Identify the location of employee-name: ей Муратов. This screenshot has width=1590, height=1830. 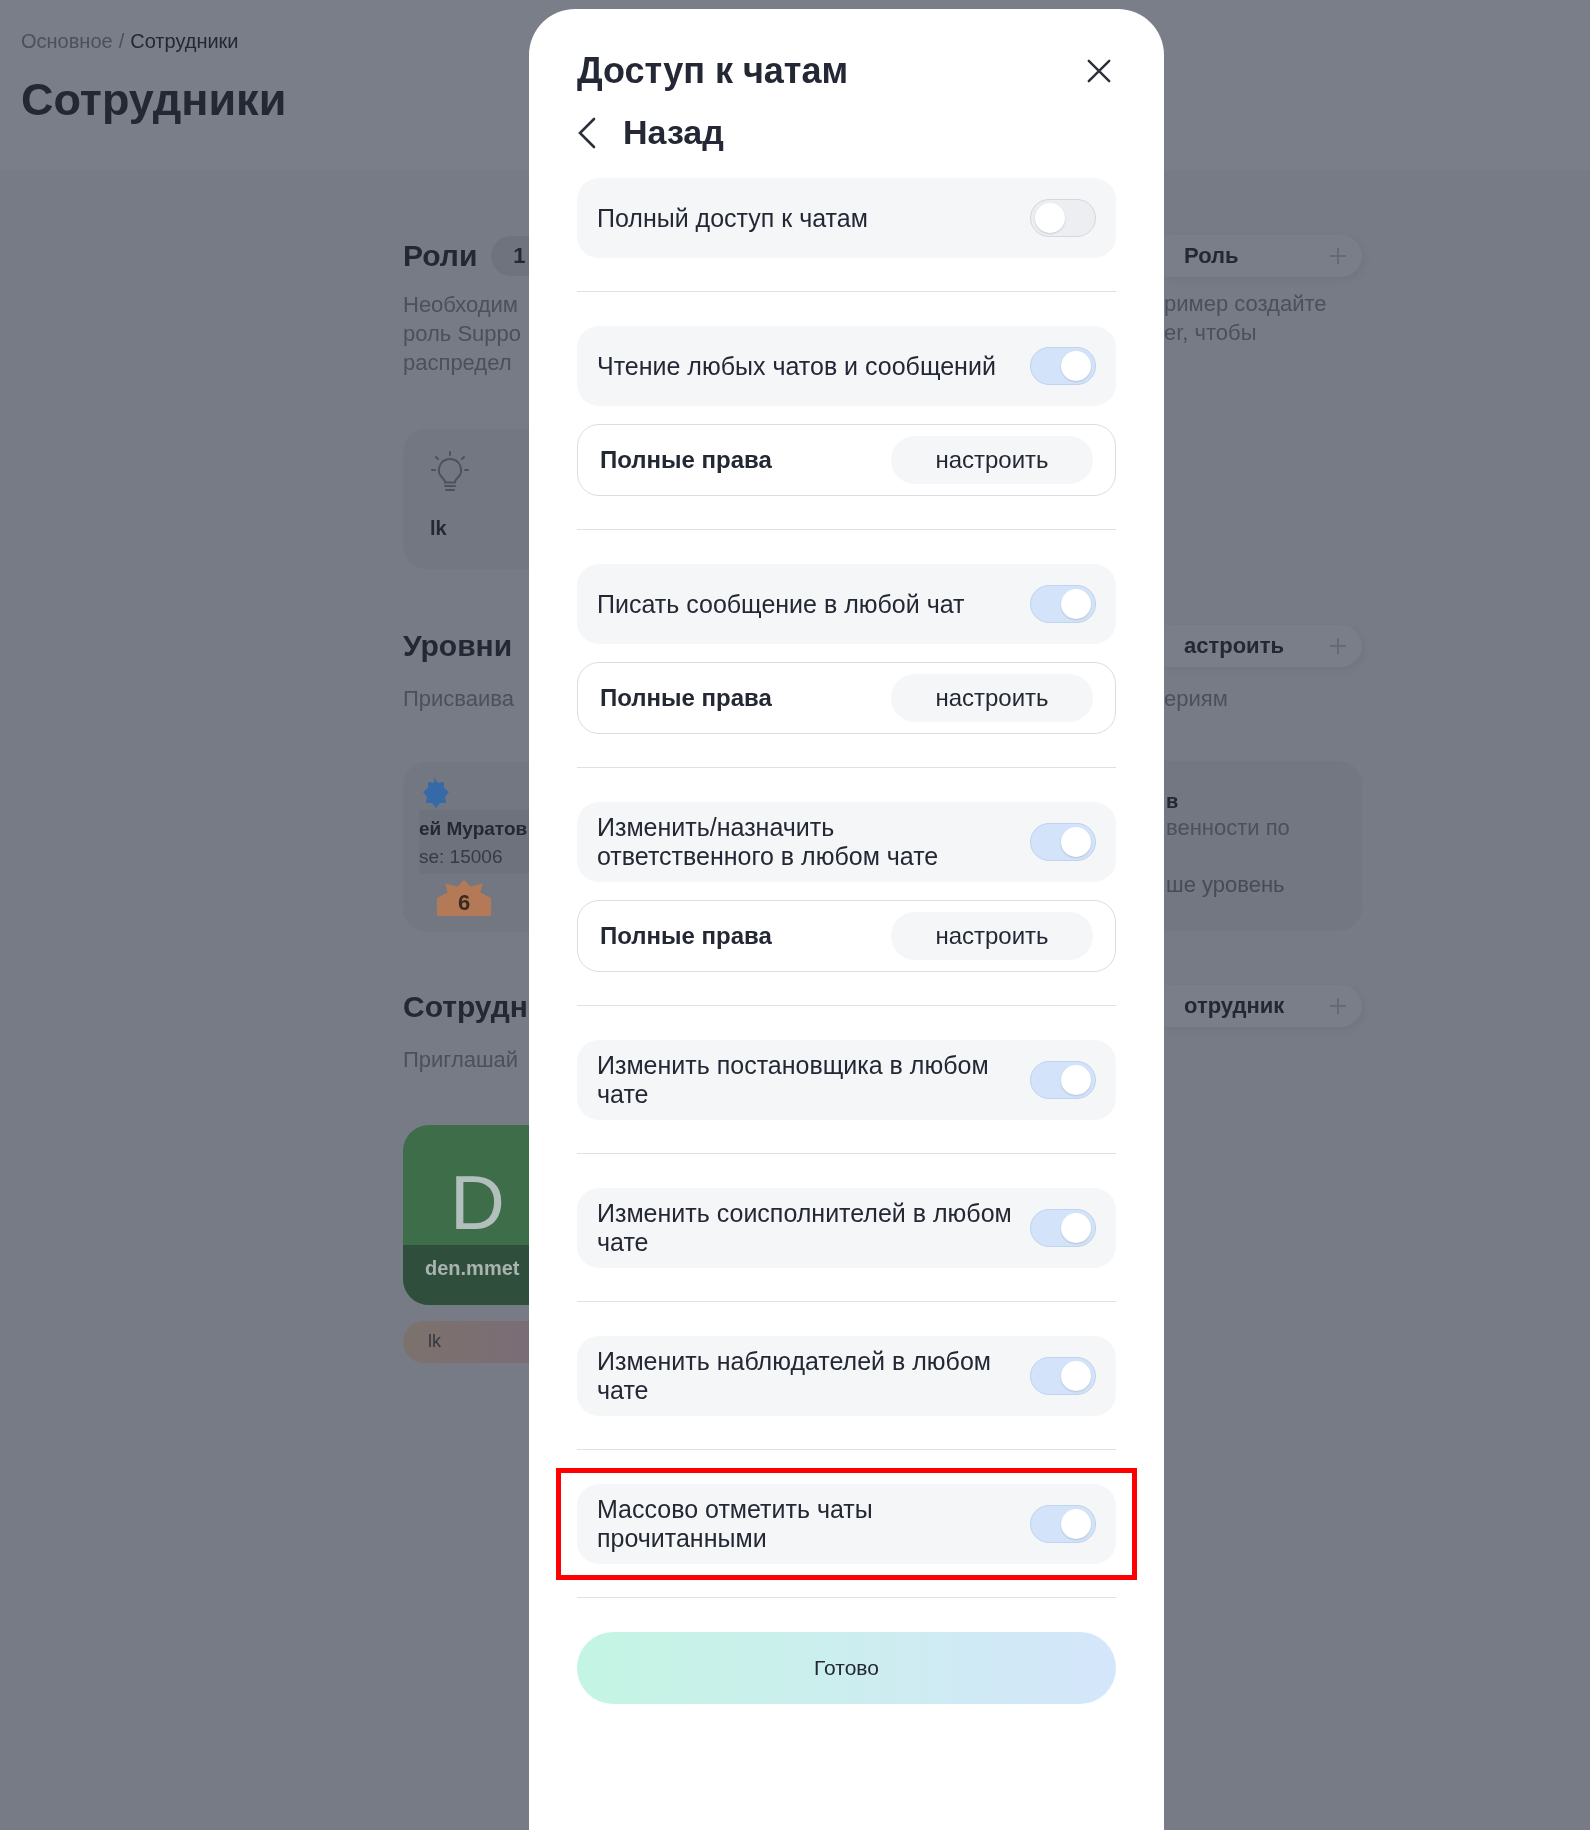
(474, 829).